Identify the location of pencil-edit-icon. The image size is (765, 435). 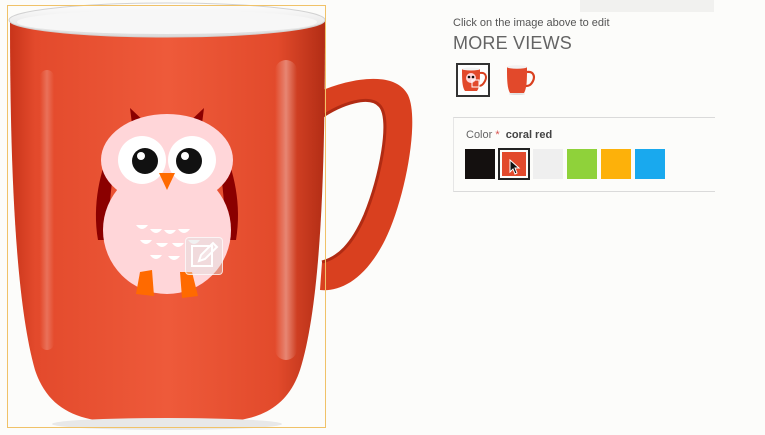
(204, 256).